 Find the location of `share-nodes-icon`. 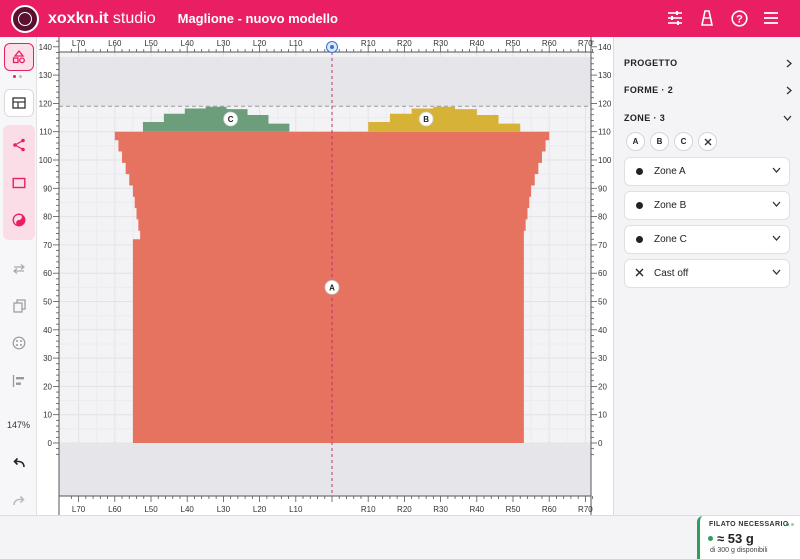

share-nodes-icon is located at coordinates (19, 145).